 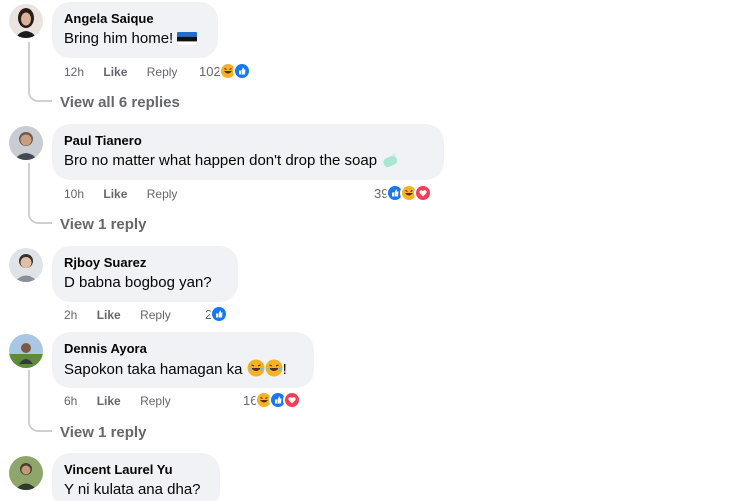 What do you see at coordinates (183, 348) in the screenshot?
I see `comment-author: Dennis Ayora` at bounding box center [183, 348].